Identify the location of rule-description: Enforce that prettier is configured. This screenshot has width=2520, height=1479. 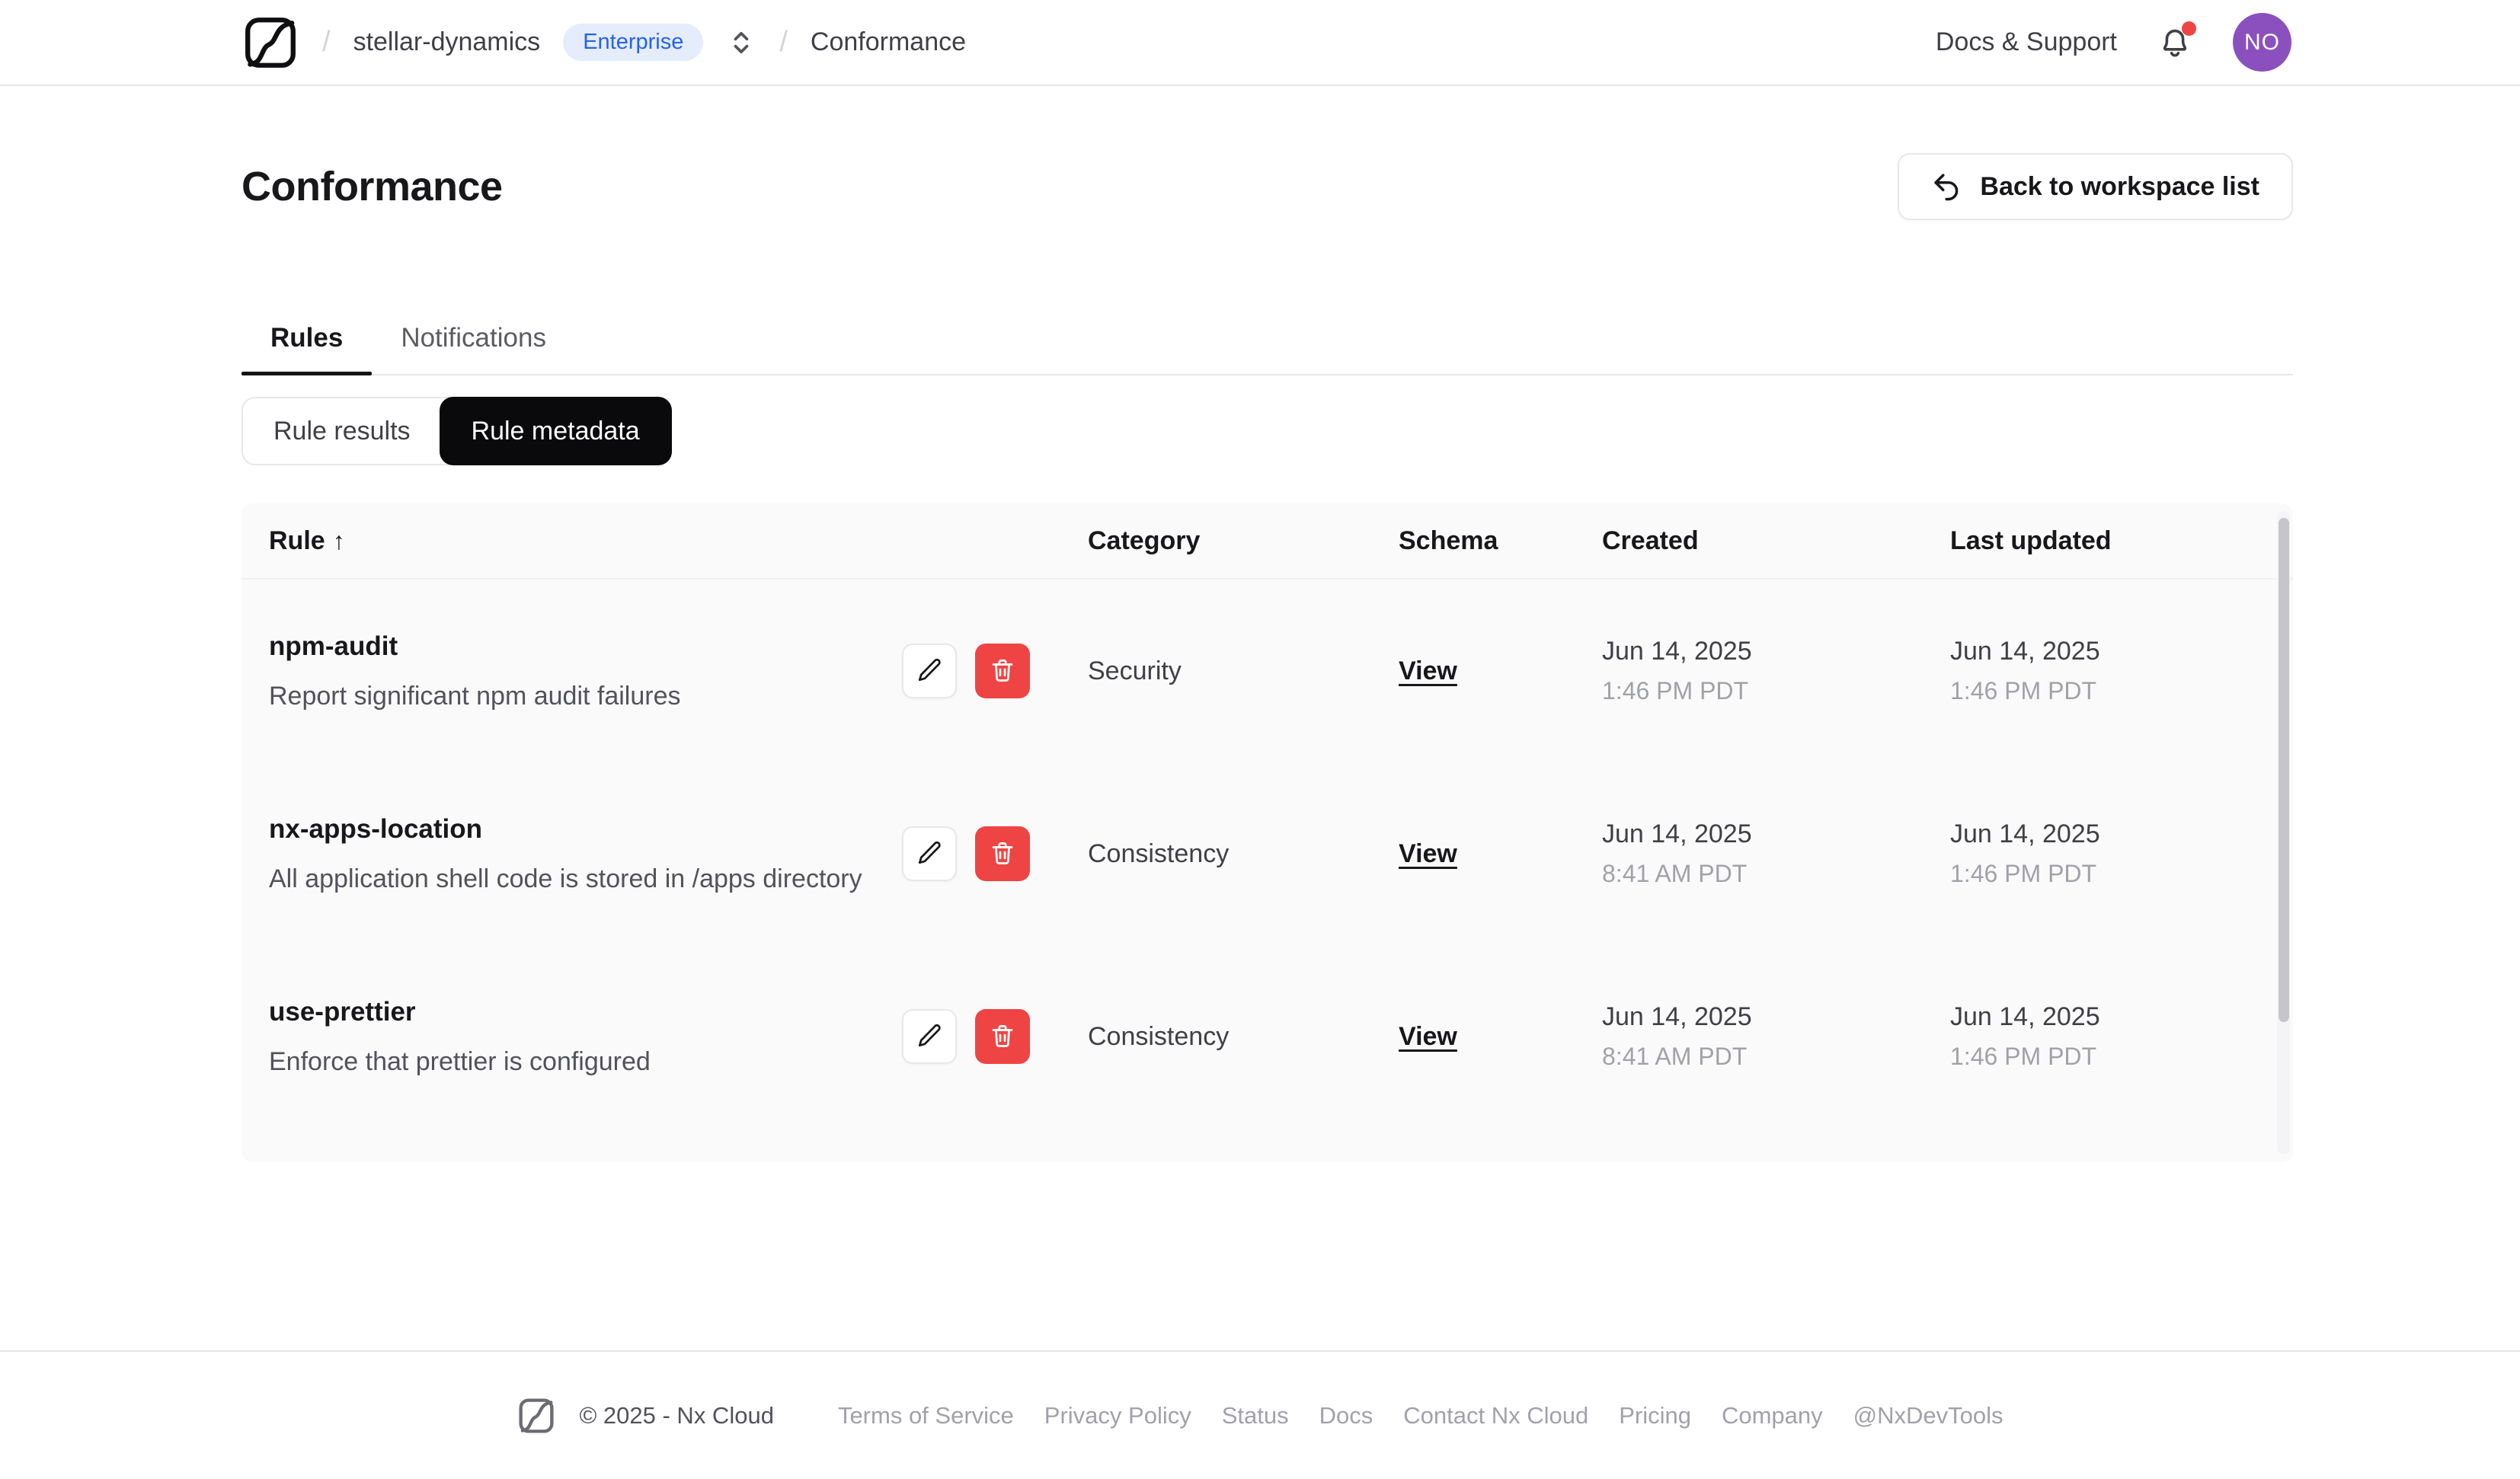
(460, 1061).